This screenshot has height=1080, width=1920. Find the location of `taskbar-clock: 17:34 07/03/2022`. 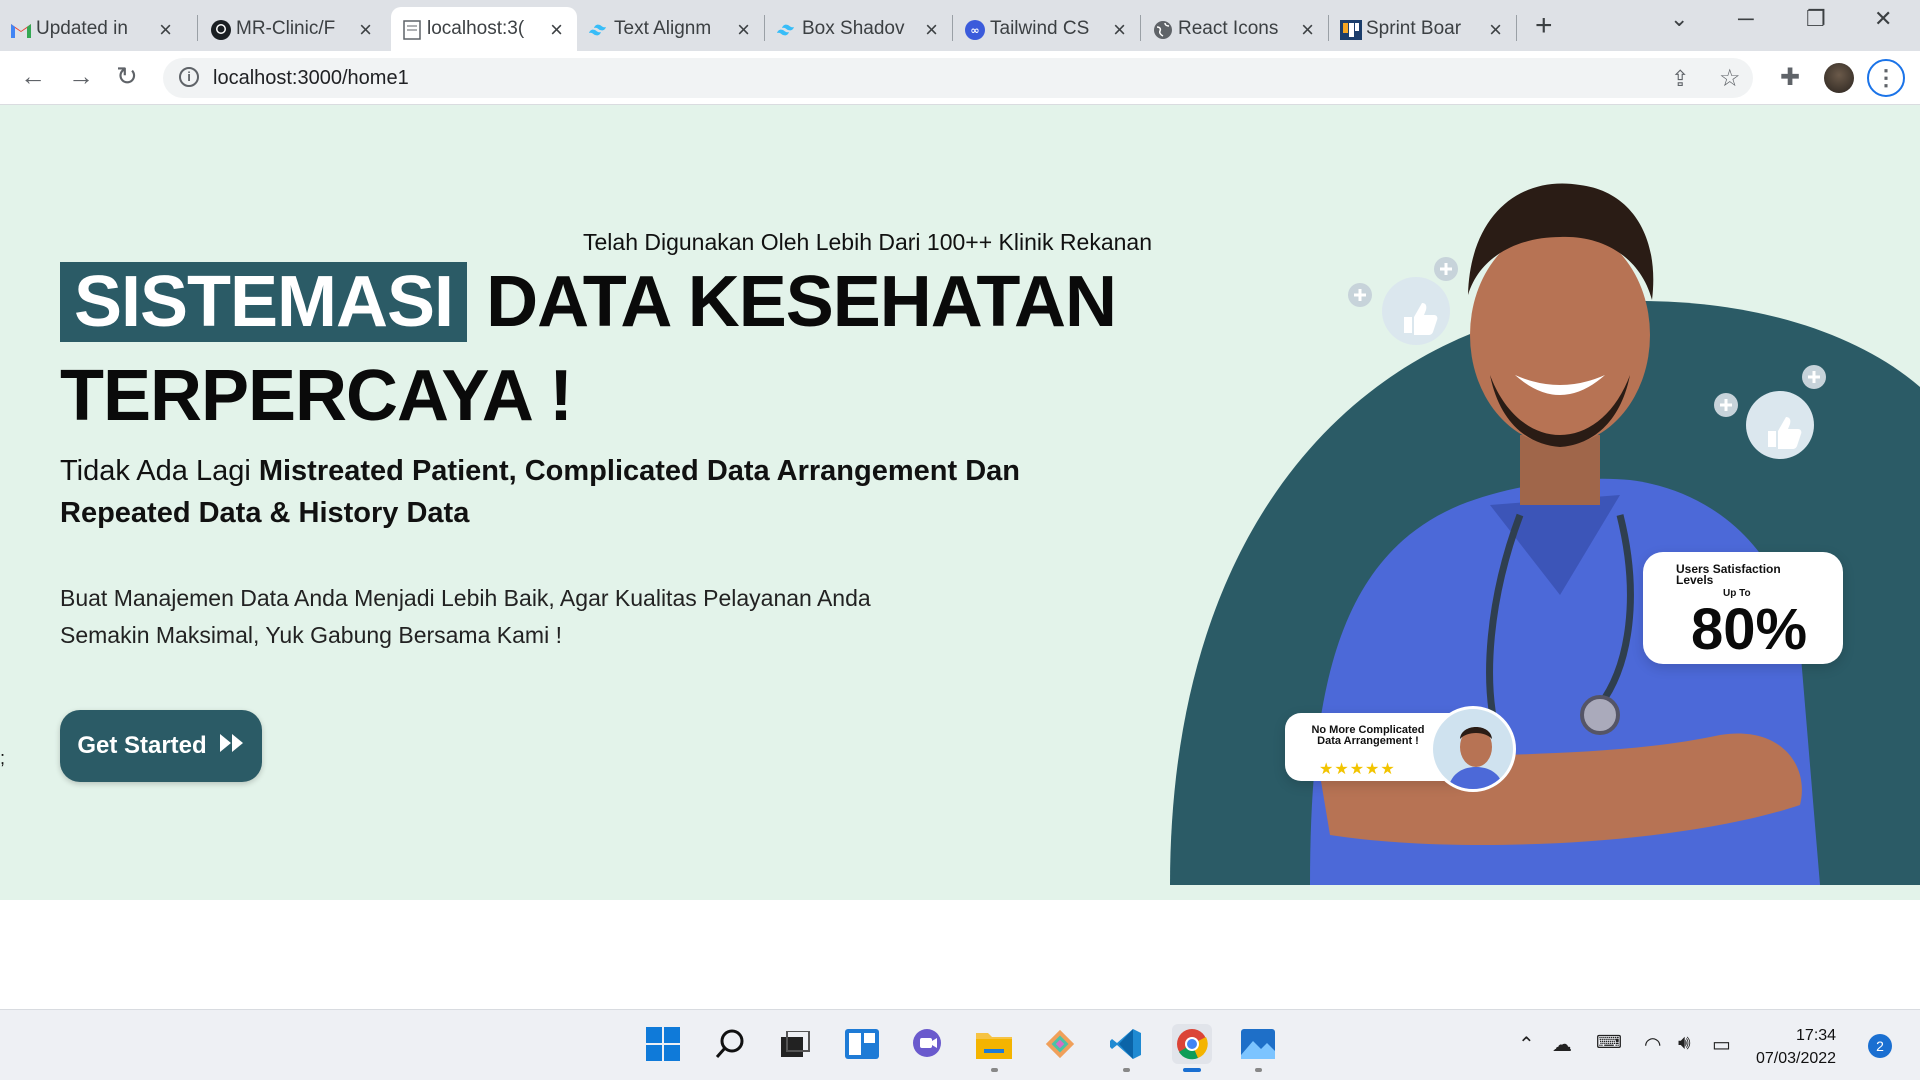

taskbar-clock: 17:34 07/03/2022 is located at coordinates (1796, 1047).